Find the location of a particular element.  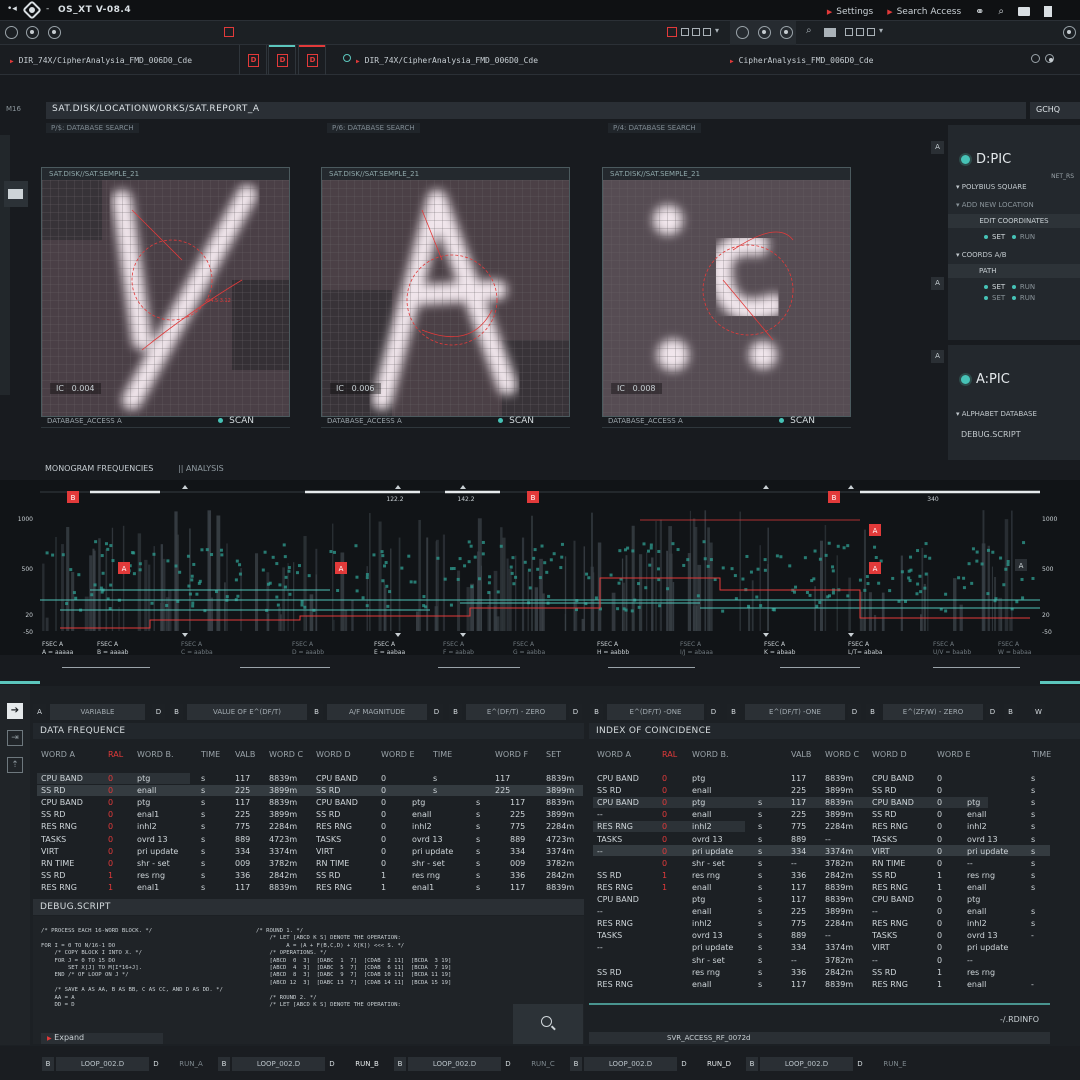

toolbar-target-icon is located at coordinates (54, 32).